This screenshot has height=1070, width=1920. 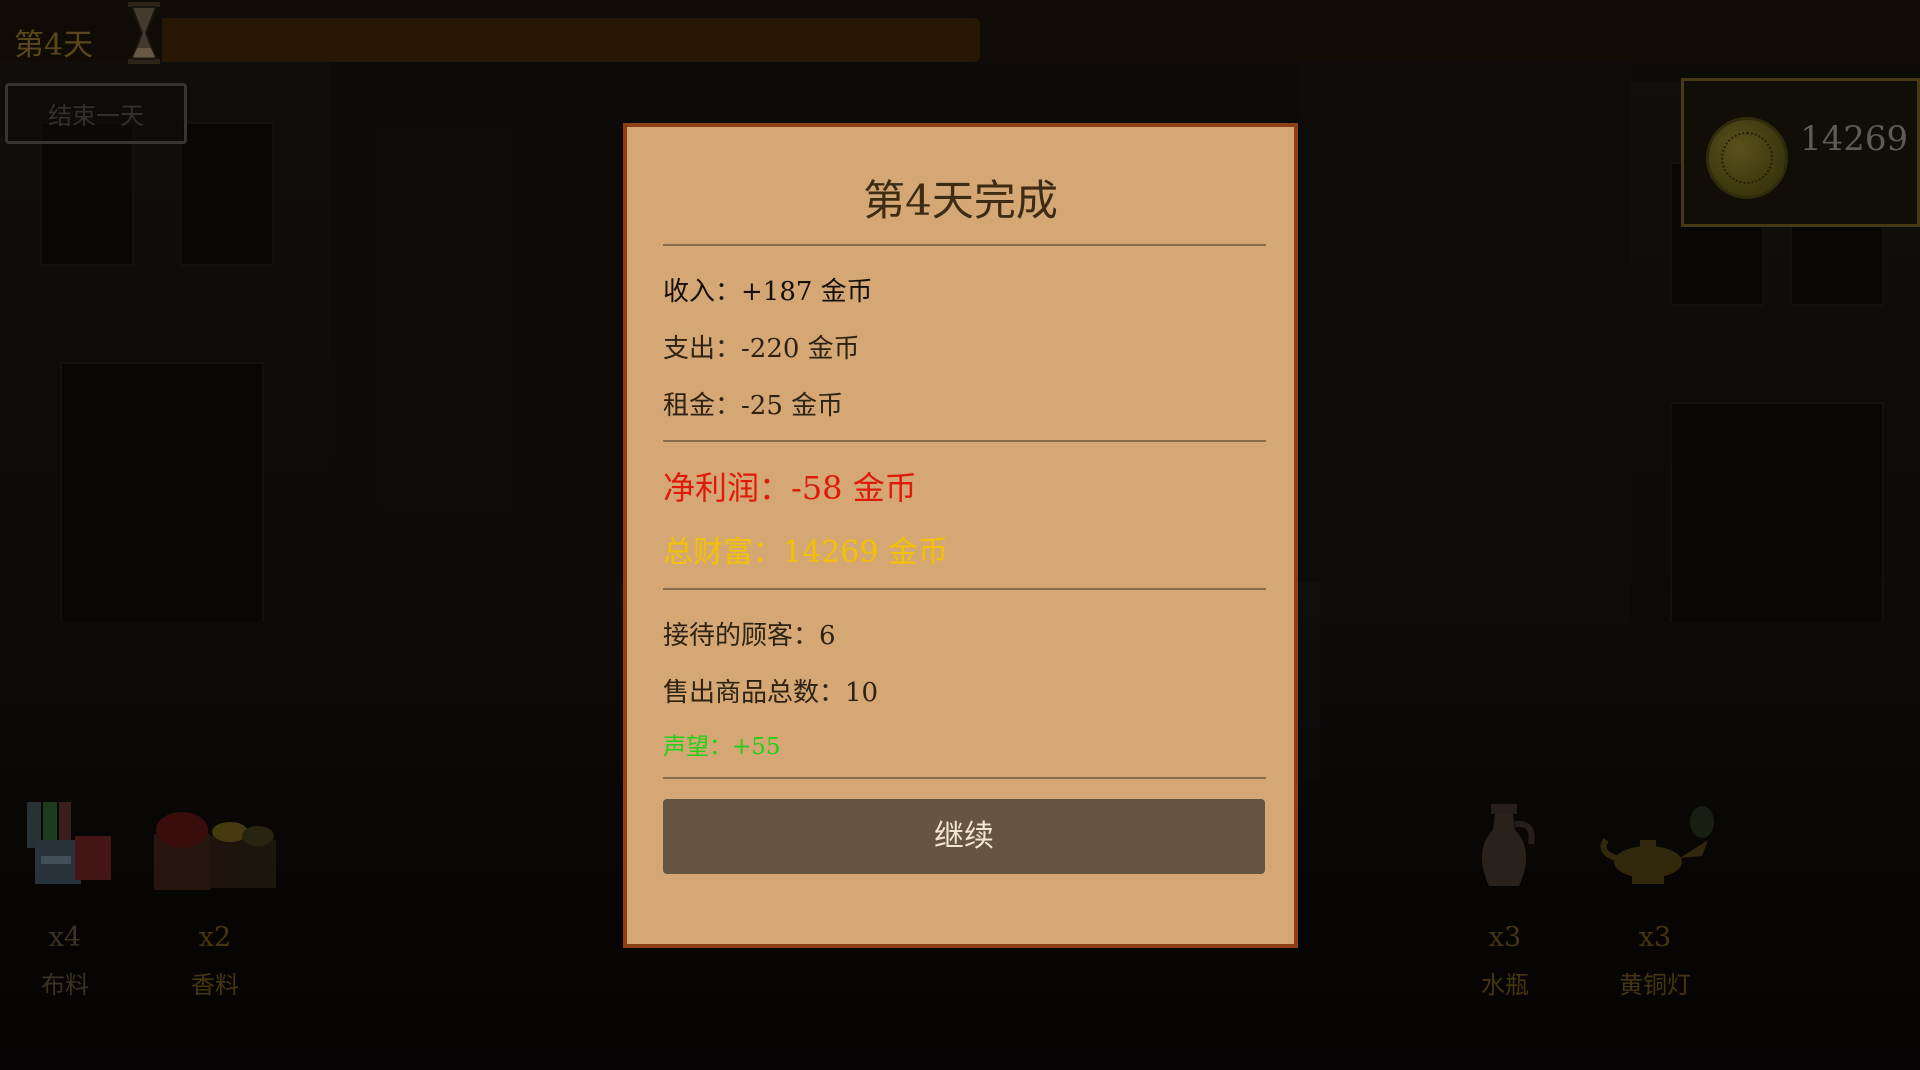 What do you see at coordinates (768, 292) in the screenshot?
I see `income-row: 收入：+187 金币` at bounding box center [768, 292].